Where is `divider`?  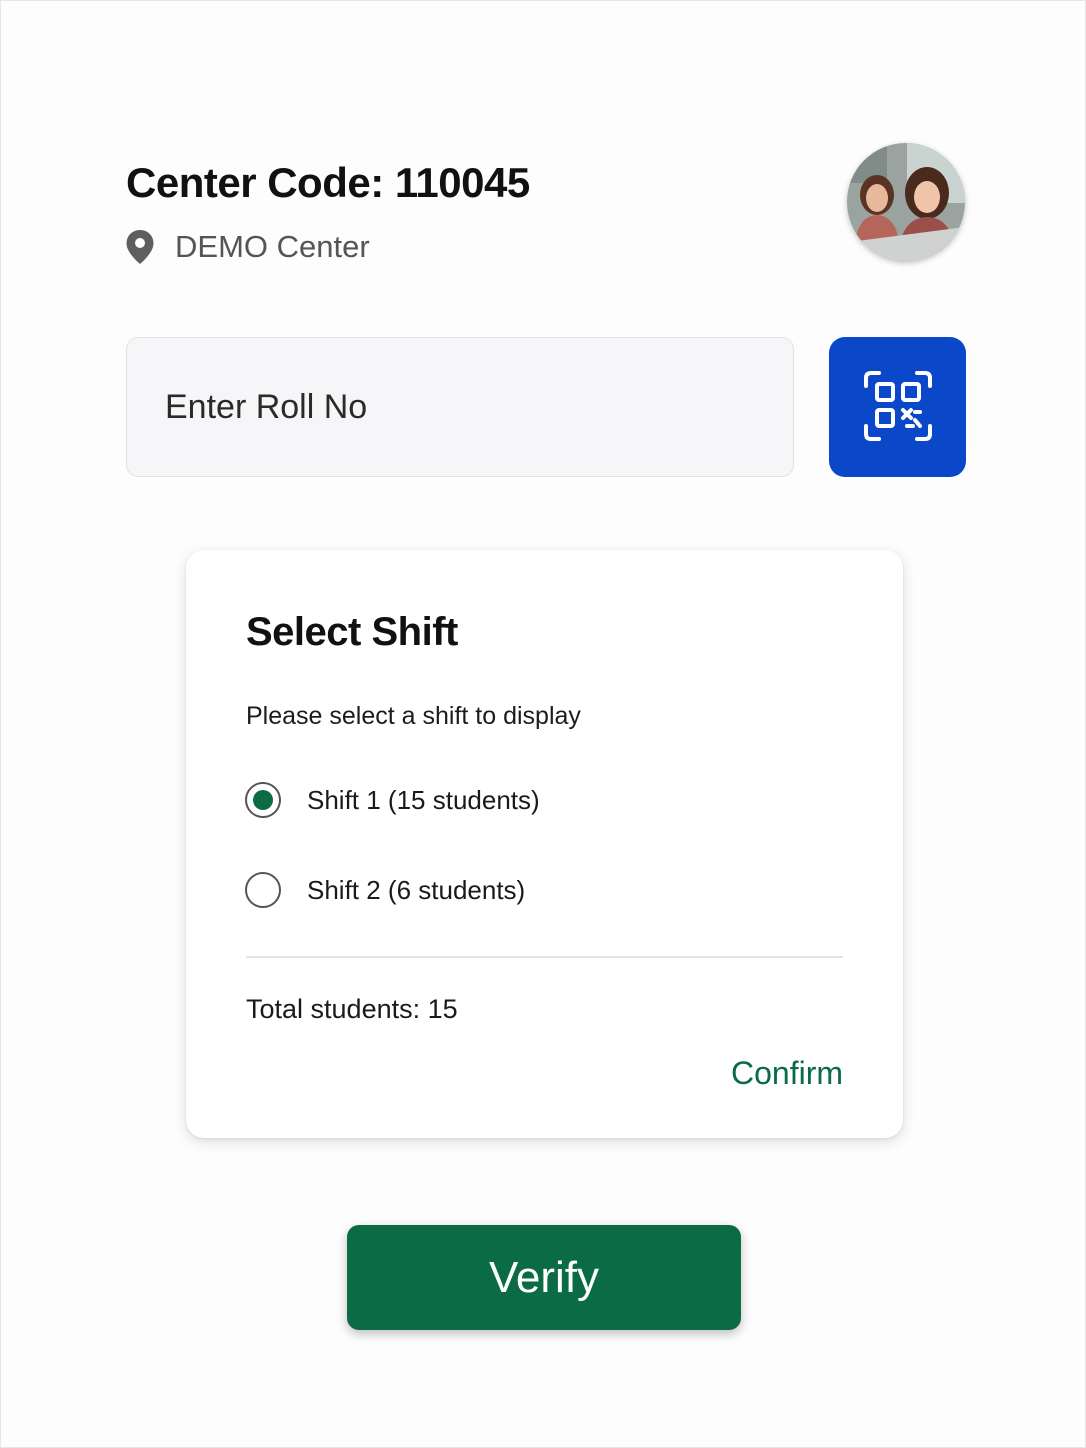 divider is located at coordinates (544, 957).